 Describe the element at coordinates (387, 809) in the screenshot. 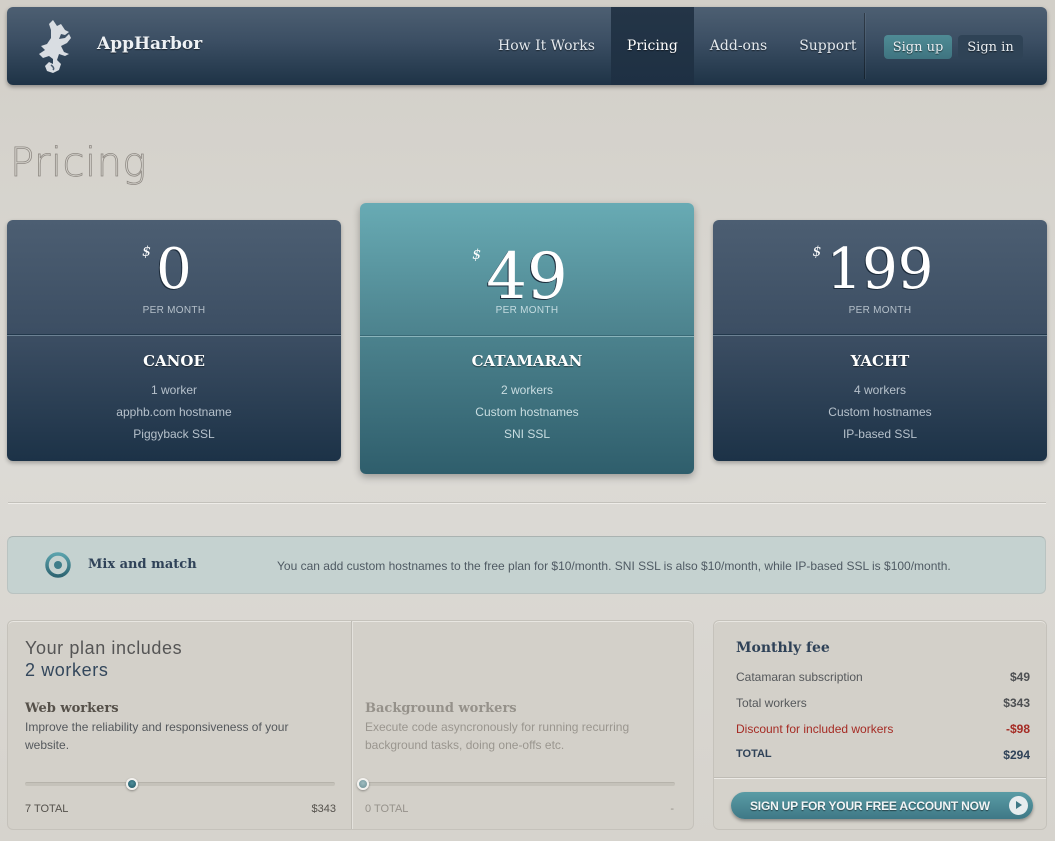

I see `background-workers-total: 0 TOTAL` at that location.